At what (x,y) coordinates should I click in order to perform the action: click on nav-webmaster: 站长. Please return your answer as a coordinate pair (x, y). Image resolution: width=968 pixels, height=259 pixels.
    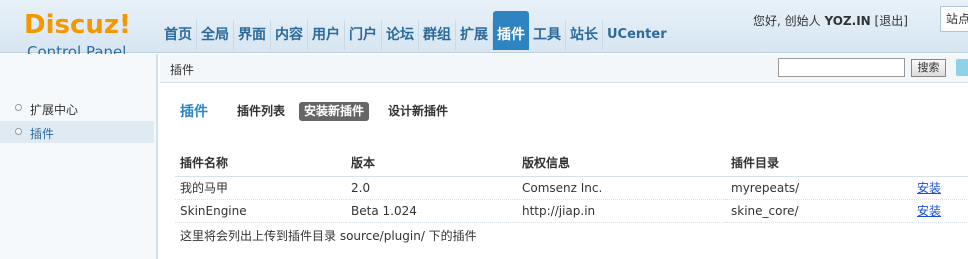
    Looking at the image, I should click on (584, 35).